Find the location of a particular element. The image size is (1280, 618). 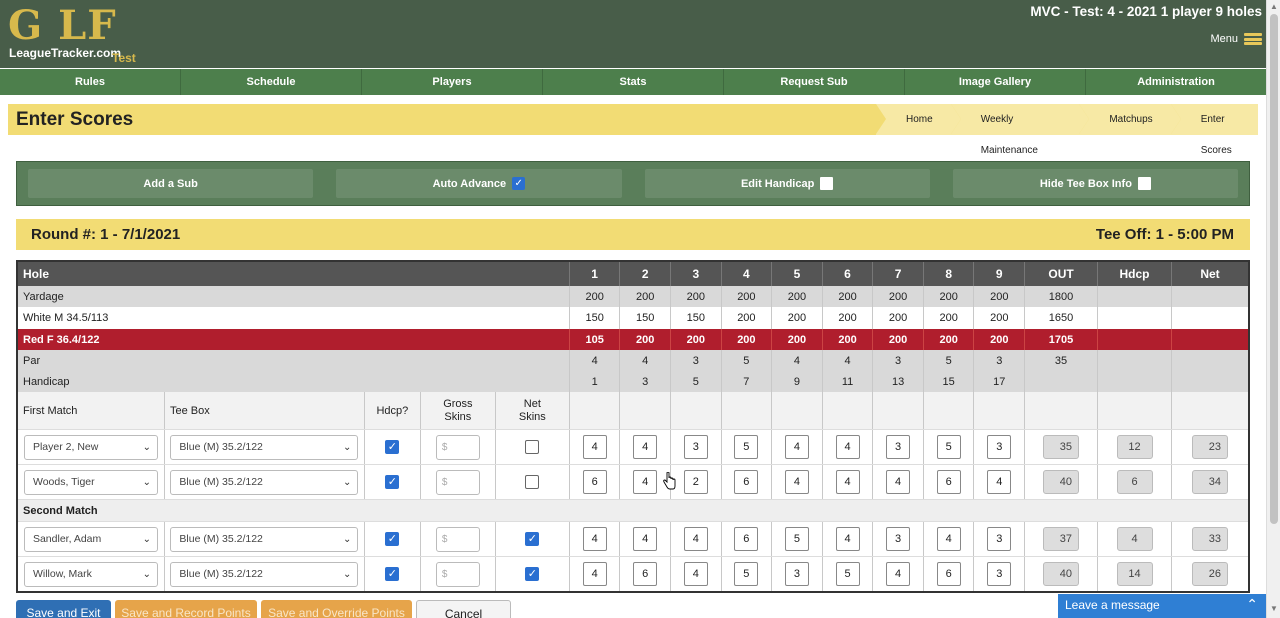

scroll-up-arrow-icon: ▲ is located at coordinates (1274, 6).